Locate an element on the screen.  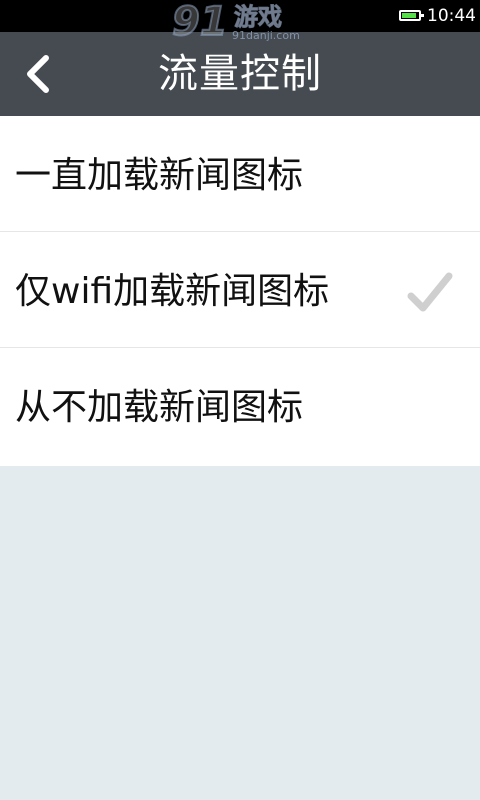
option-always-load: 一直加载新闻图标 is located at coordinates (240, 174).